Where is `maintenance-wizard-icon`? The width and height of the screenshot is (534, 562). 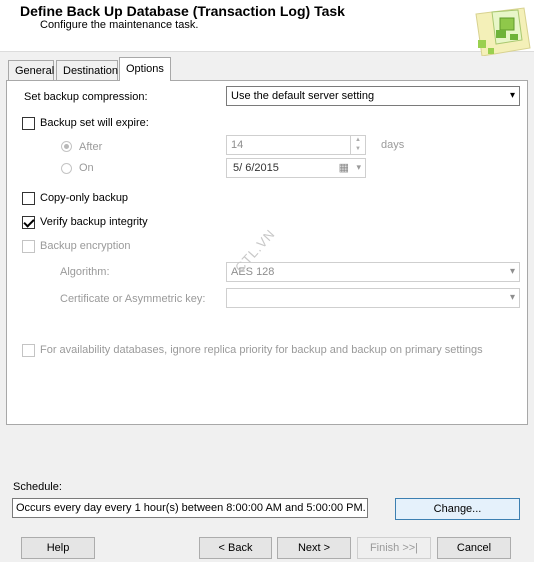
maintenance-wizard-icon is located at coordinates (503, 31).